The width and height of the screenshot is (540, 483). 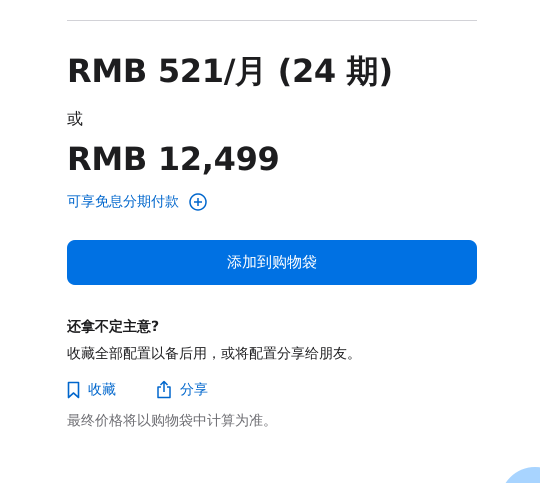 I want to click on add-to-bag-button: 添加到购物袋, so click(x=272, y=262).